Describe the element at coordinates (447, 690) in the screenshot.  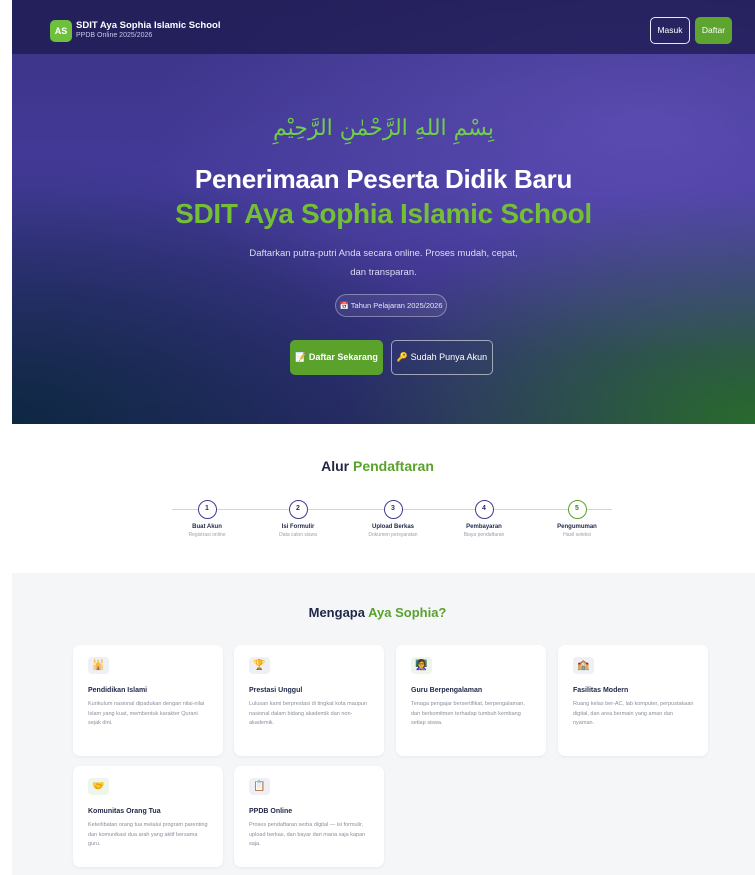
I see `card-title: Guru Berpengalaman` at that location.